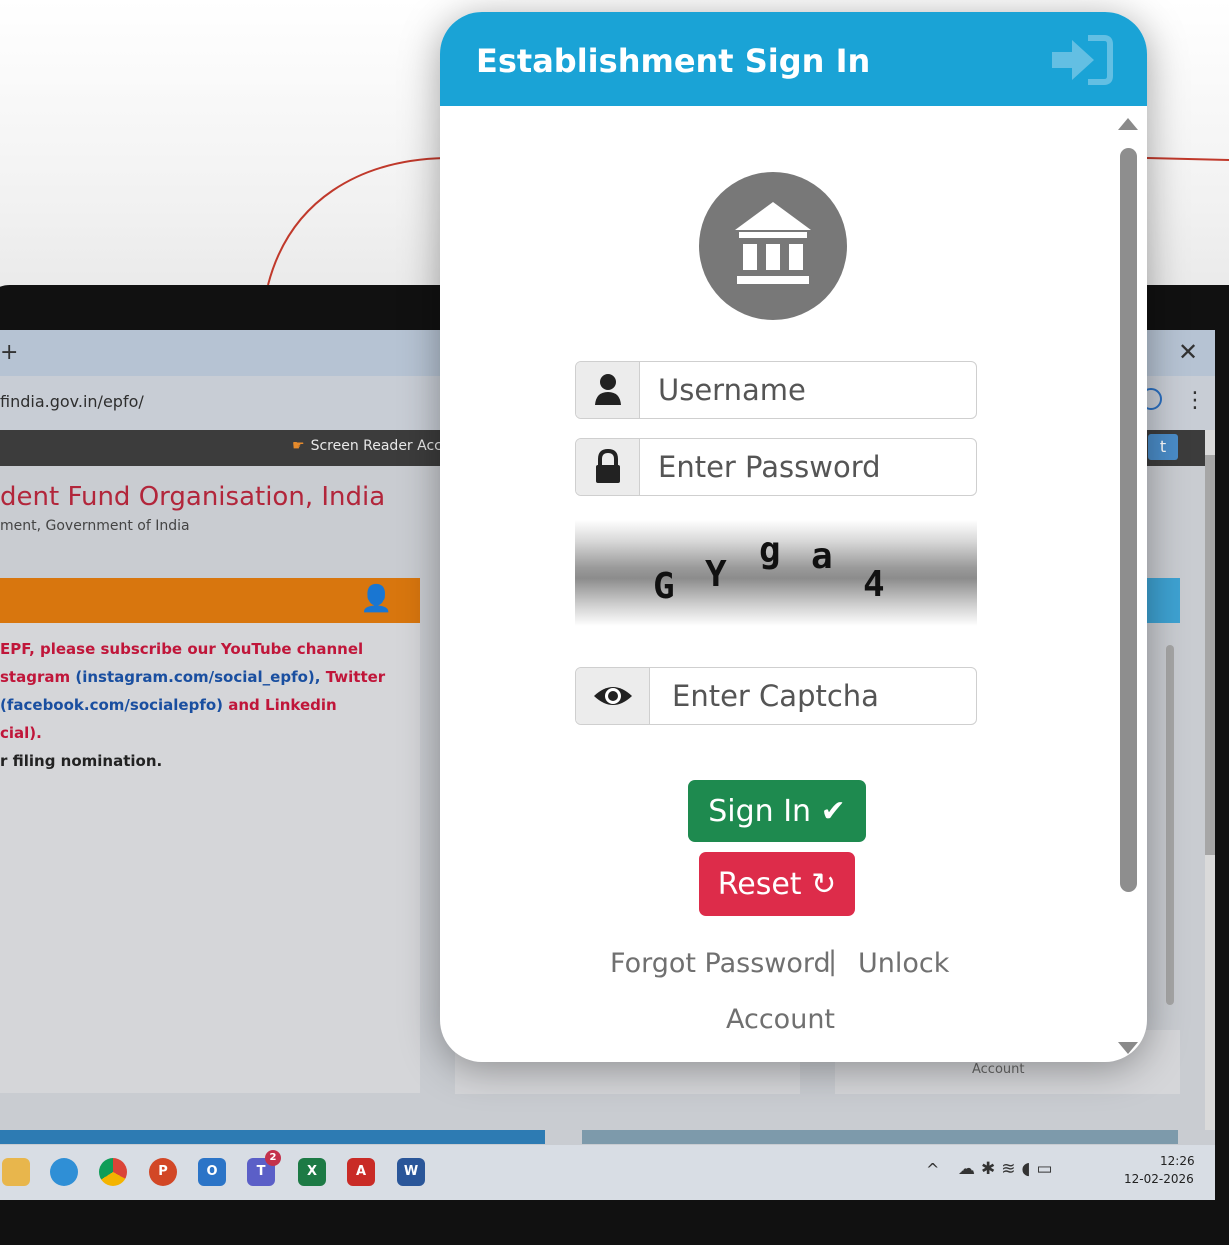 This screenshot has height=1245, width=1229. I want to click on page-scrollbar-thumb, so click(1210, 655).